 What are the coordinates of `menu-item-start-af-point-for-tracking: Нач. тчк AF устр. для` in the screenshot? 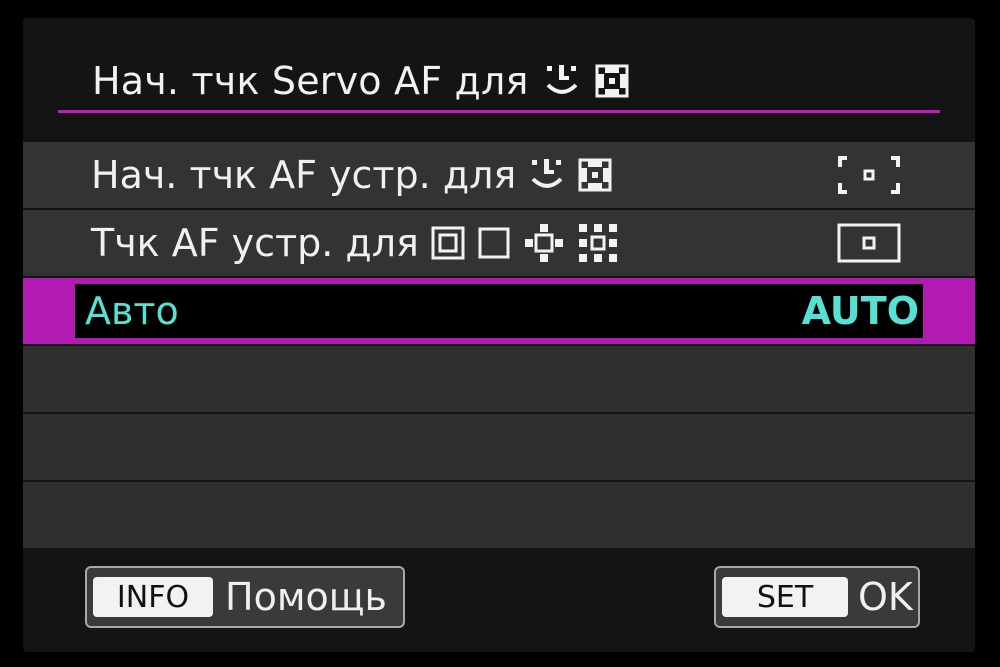 It's located at (499, 175).